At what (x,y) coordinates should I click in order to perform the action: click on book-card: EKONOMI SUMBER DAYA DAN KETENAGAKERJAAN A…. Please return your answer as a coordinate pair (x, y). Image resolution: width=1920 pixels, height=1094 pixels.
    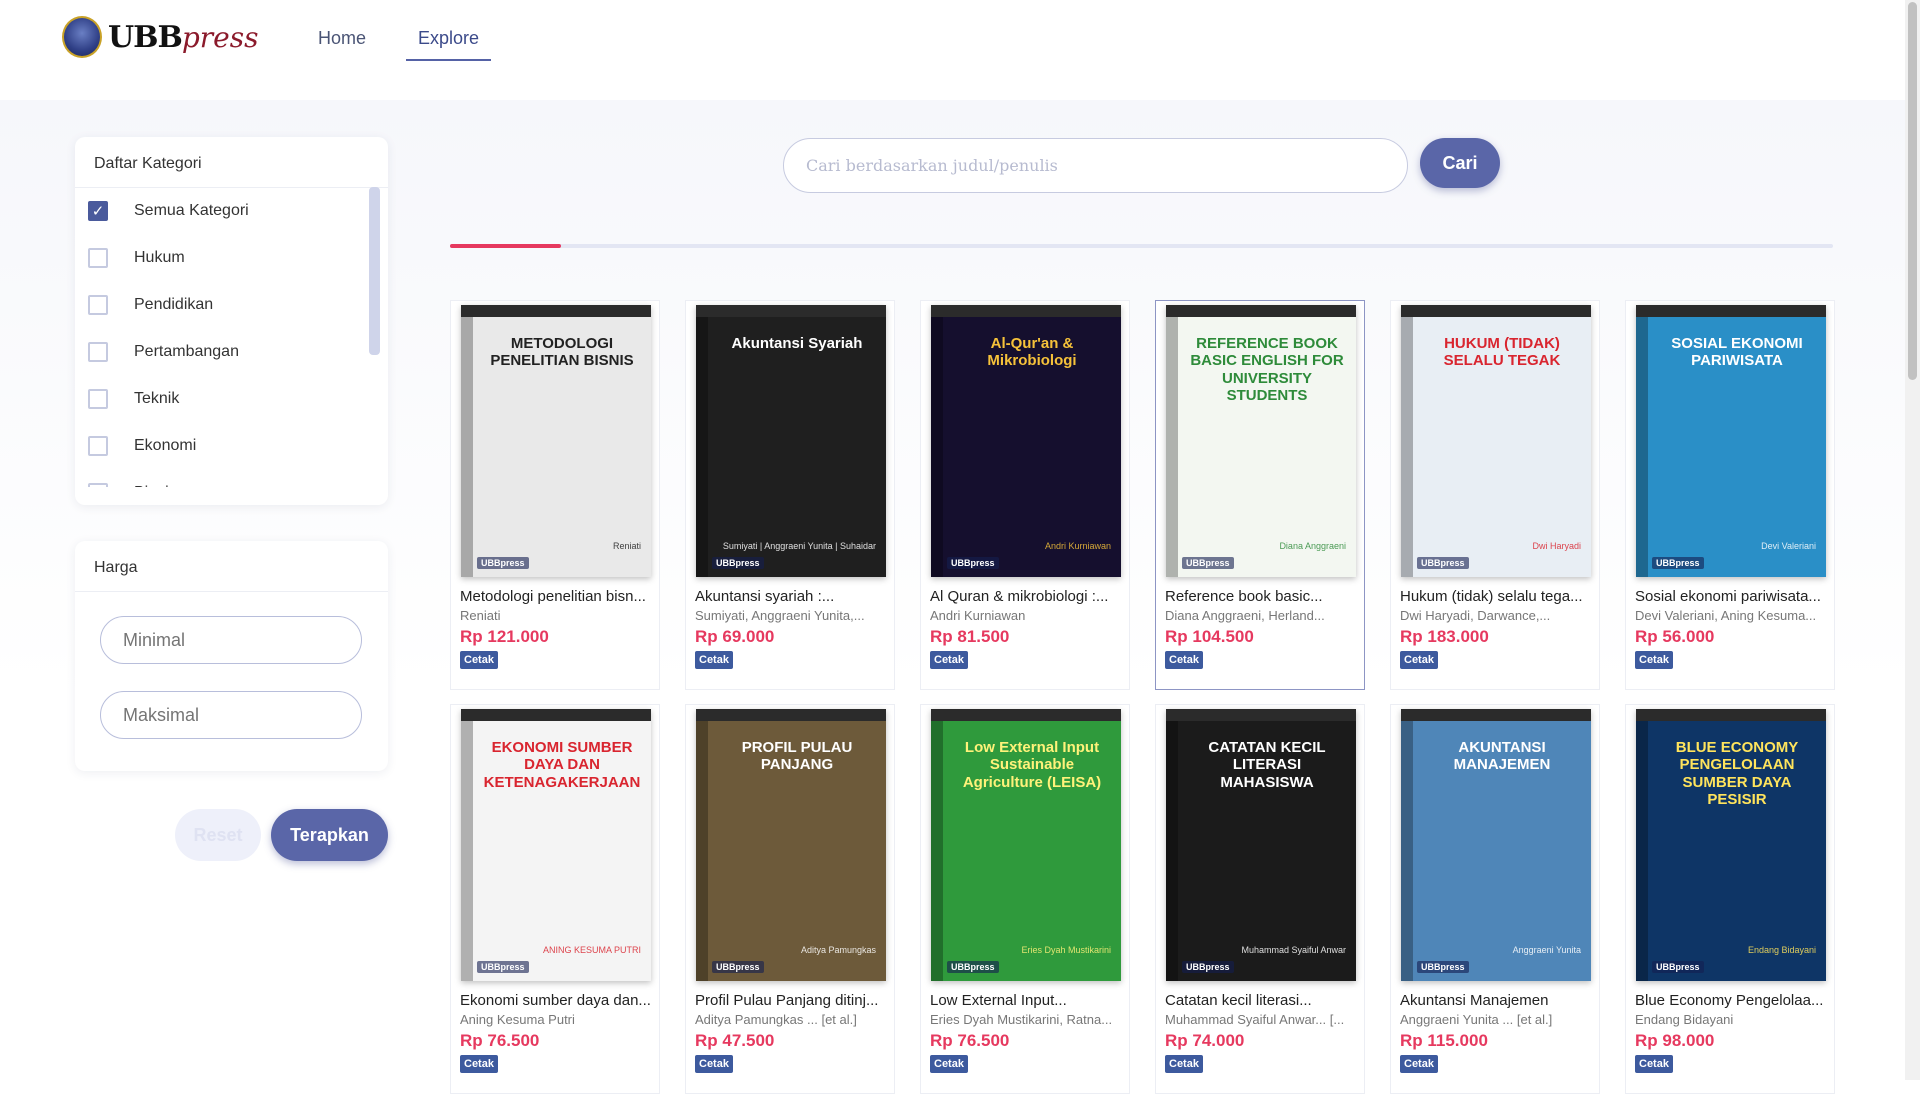
    Looking at the image, I should click on (555, 899).